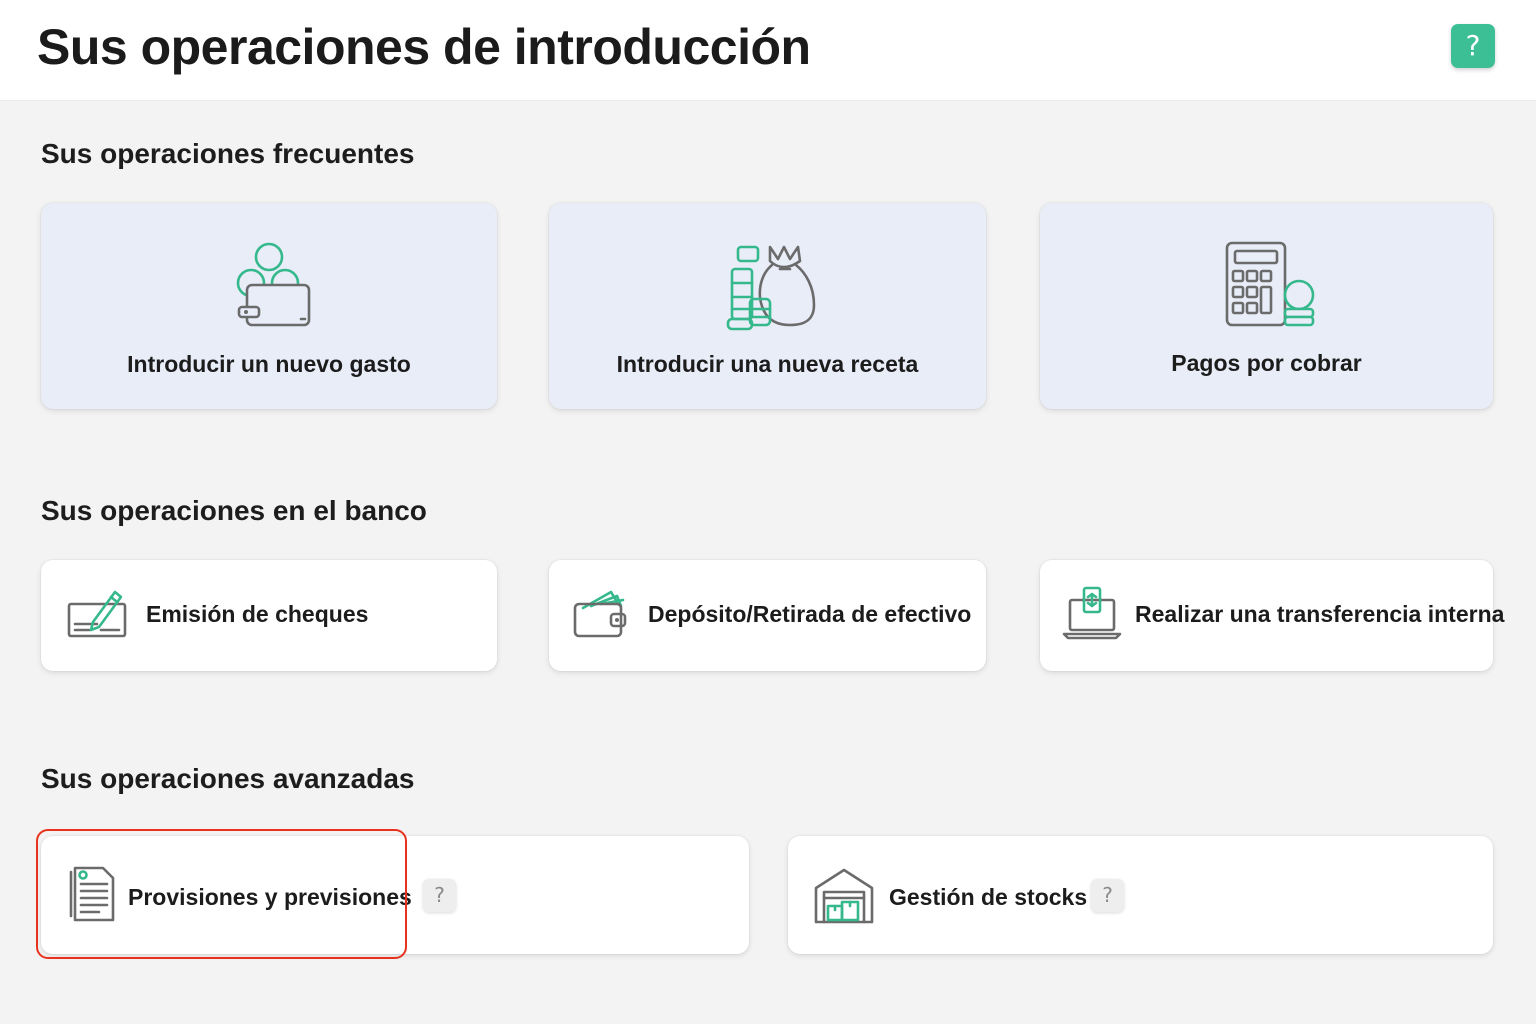 The height and width of the screenshot is (1024, 1536). I want to click on wallet-coins-icon, so click(273, 284).